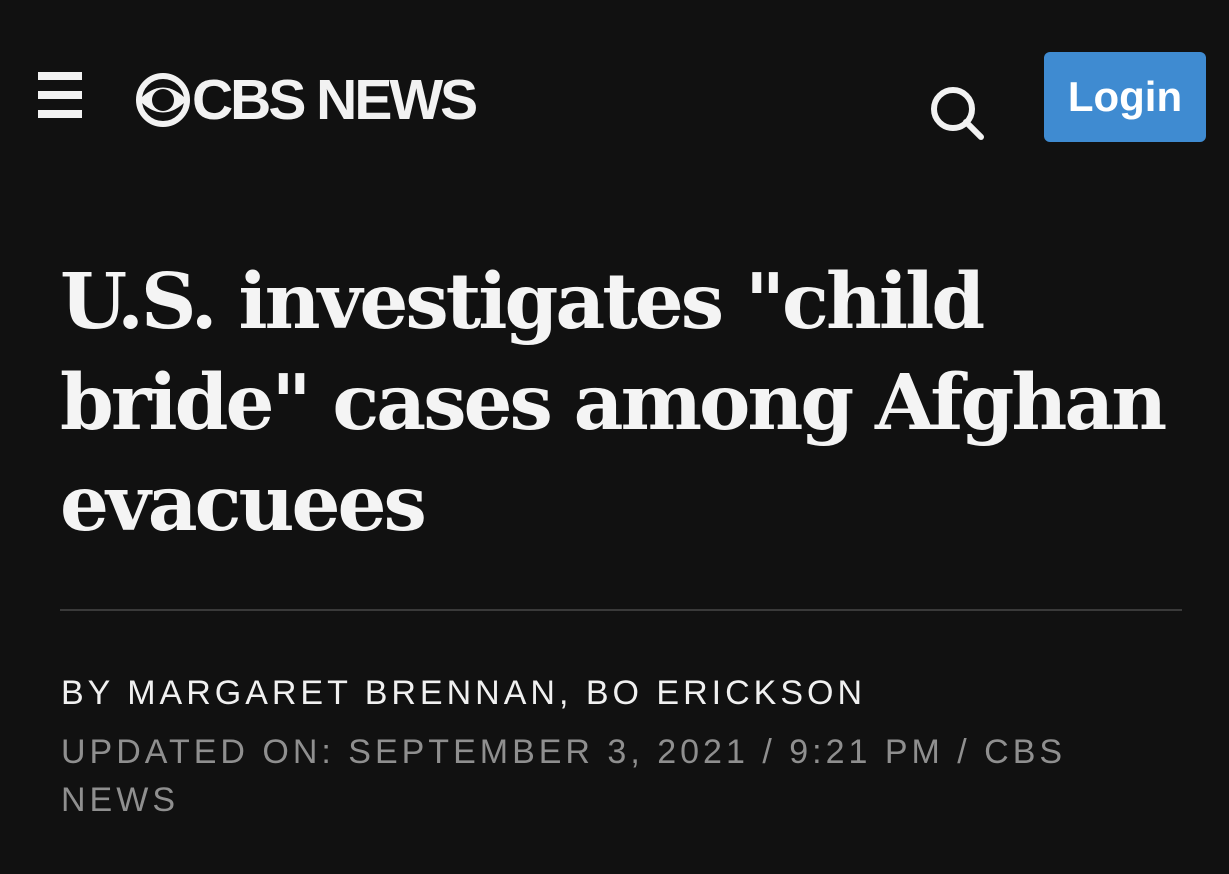 This screenshot has height=874, width=1229. Describe the element at coordinates (621, 610) in the screenshot. I see `divider` at that location.